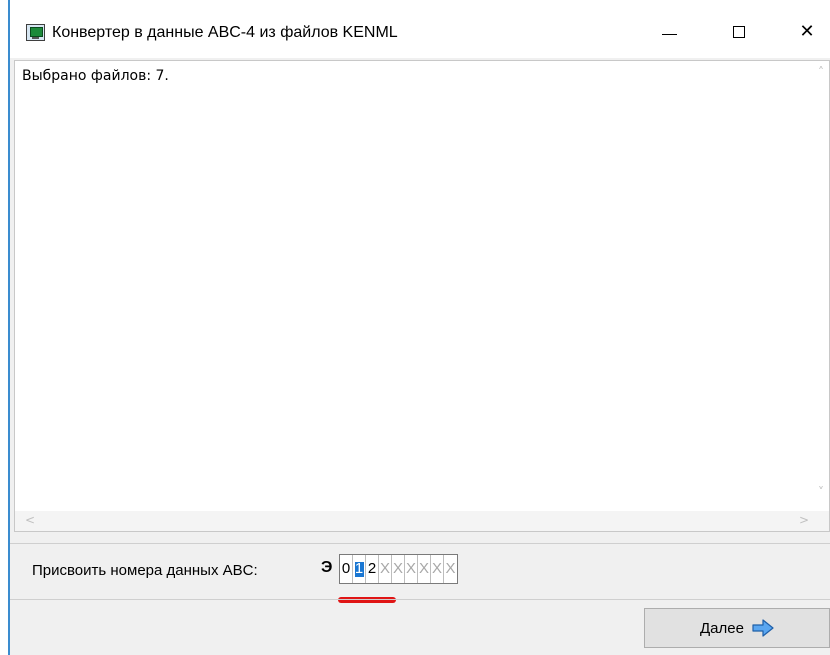  What do you see at coordinates (327, 567) in the screenshot?
I see `data-number-prefix: Э` at bounding box center [327, 567].